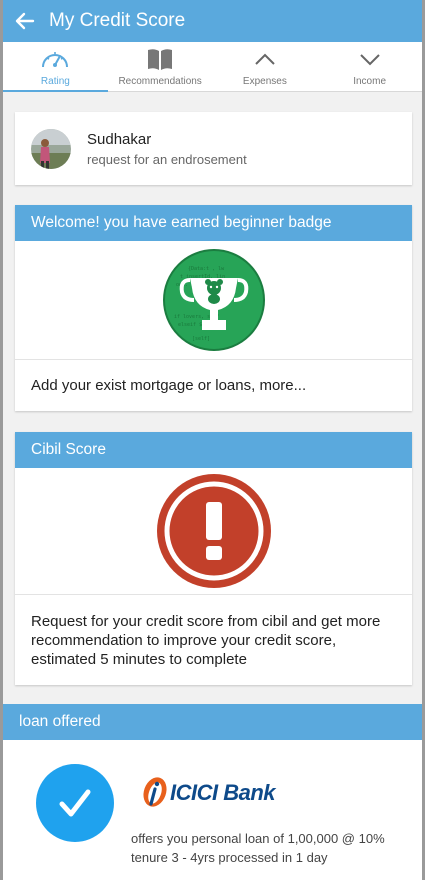  What do you see at coordinates (160, 81) in the screenshot?
I see `tab-label: Recommendations` at bounding box center [160, 81].